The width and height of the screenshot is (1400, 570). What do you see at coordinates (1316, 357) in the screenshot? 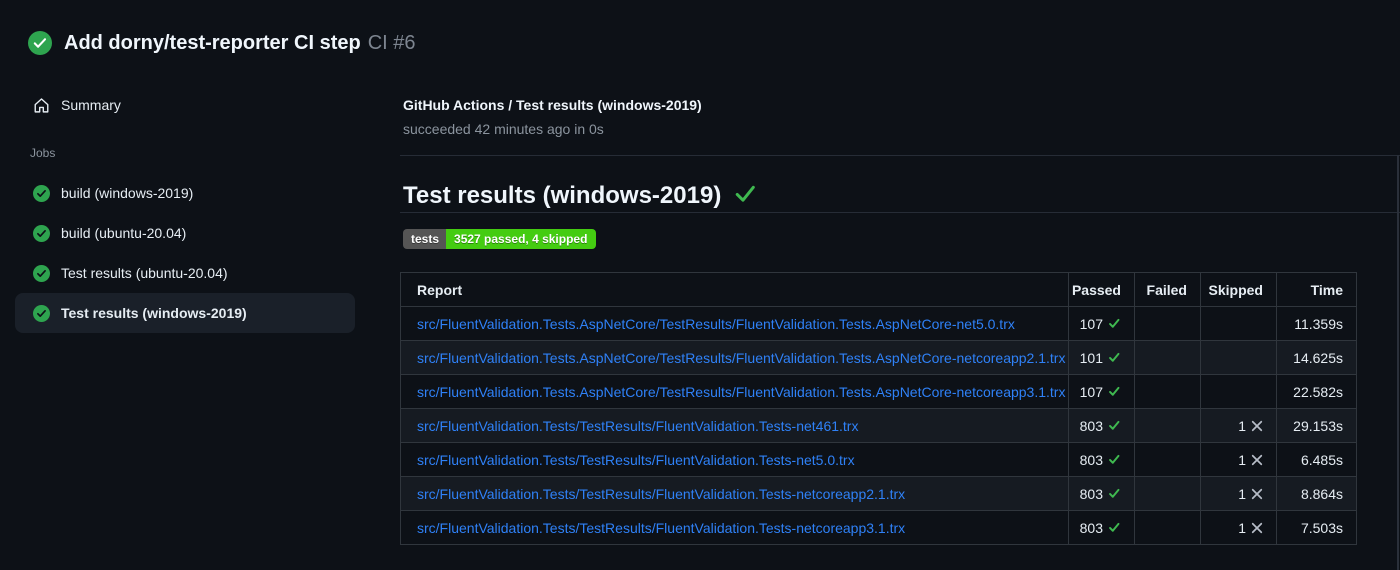
I see `time-value: 14.625s` at bounding box center [1316, 357].